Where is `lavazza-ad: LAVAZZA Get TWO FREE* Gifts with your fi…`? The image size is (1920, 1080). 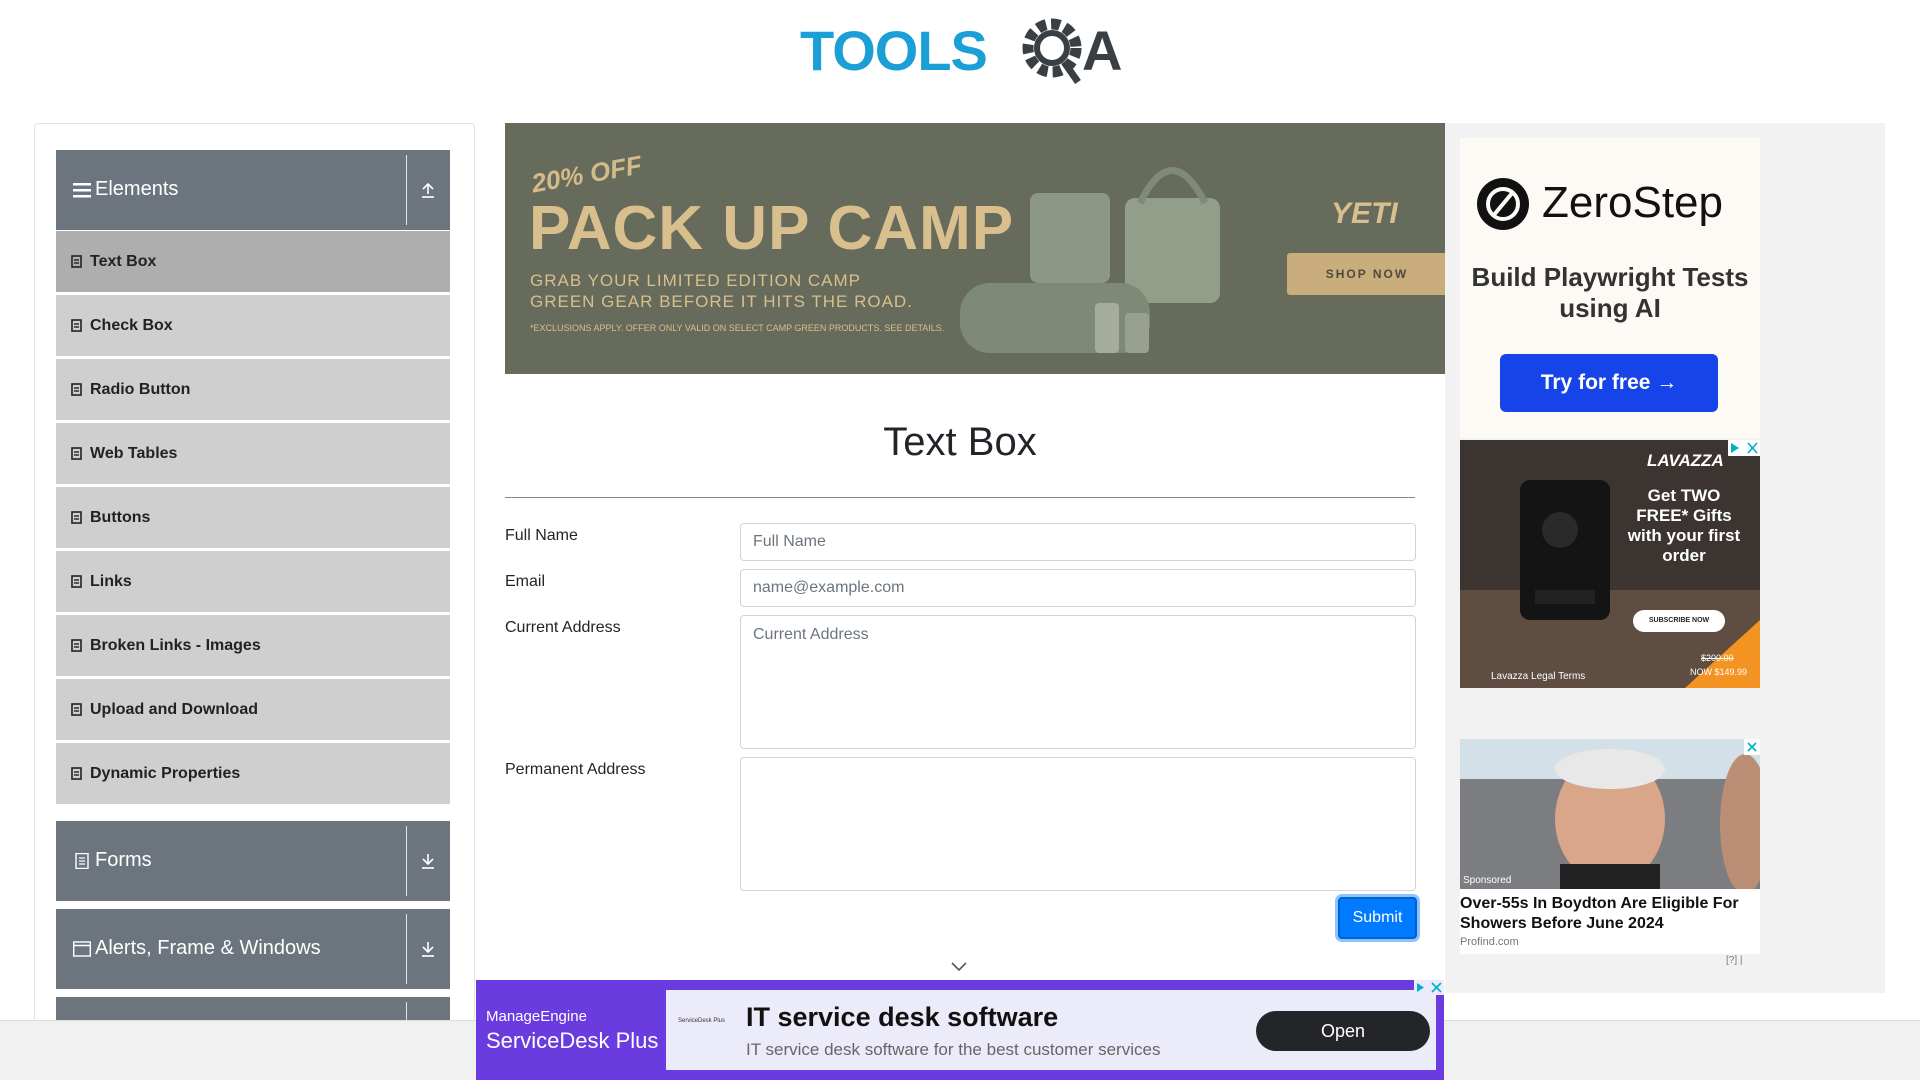 lavazza-ad: LAVAZZA Get TWO FREE* Gifts with your fi… is located at coordinates (1610, 564).